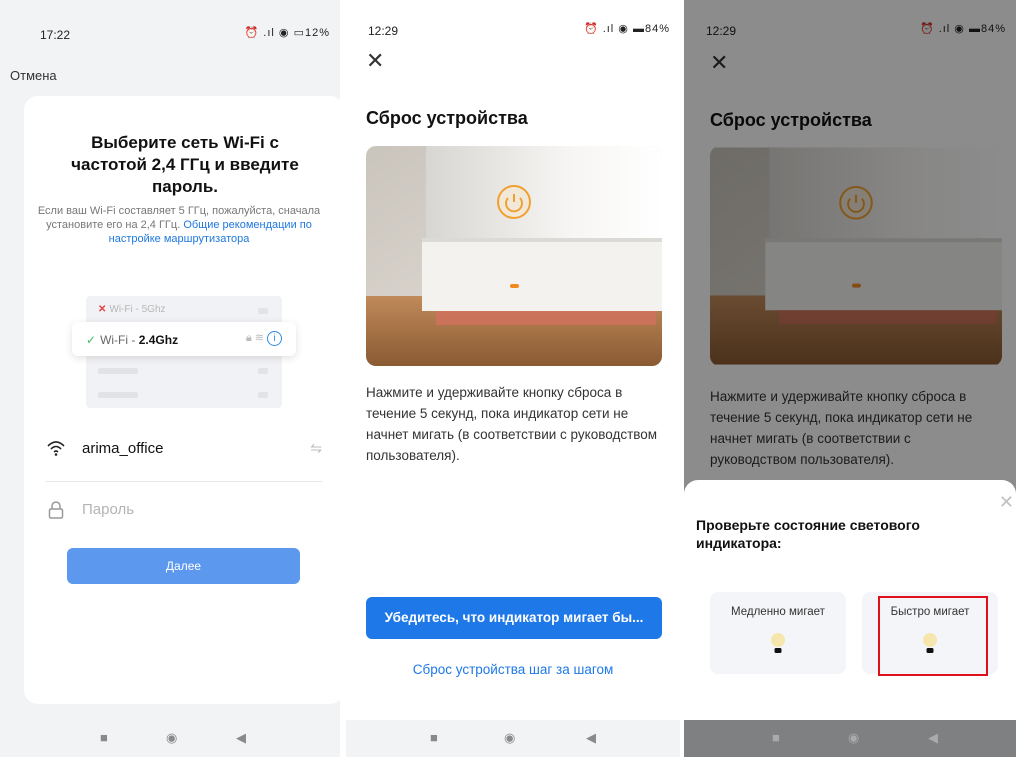 This screenshot has height=757, width=1016. What do you see at coordinates (652, 29) in the screenshot?
I see `battery-level: 84` at bounding box center [652, 29].